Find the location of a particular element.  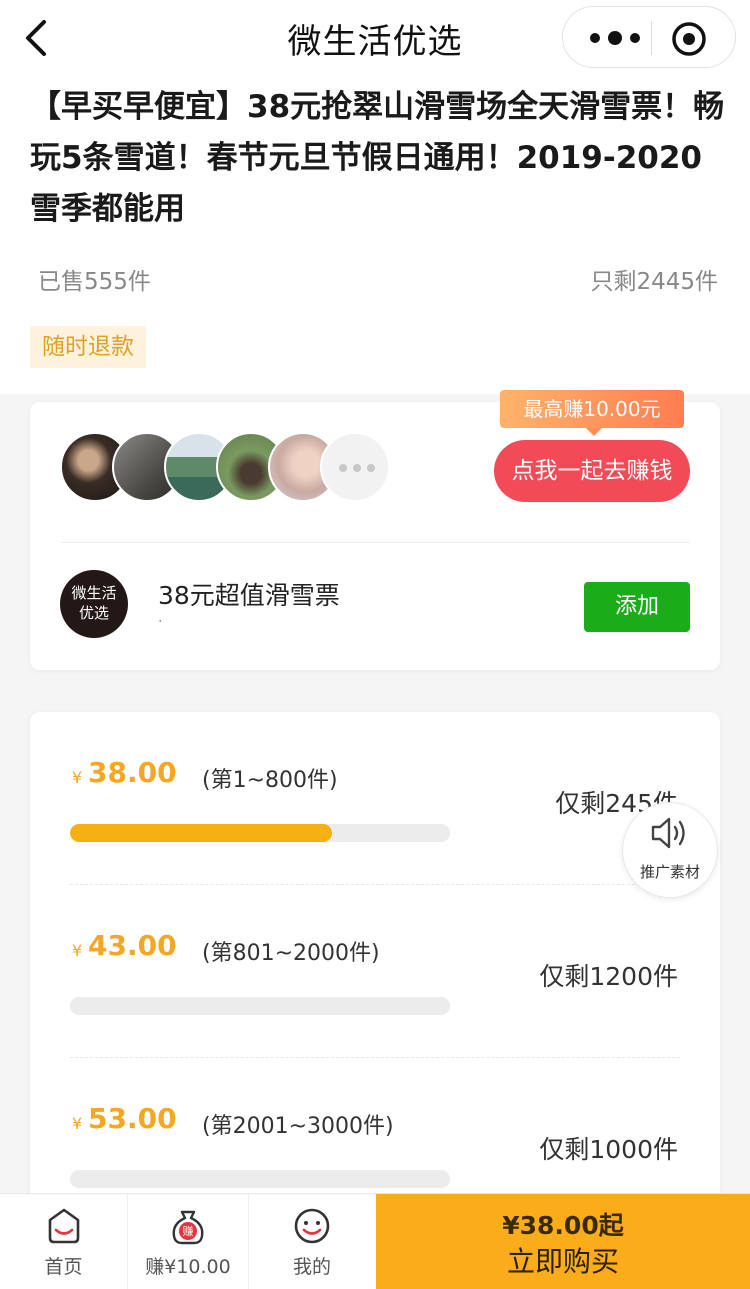

sold-count: 已售555件 is located at coordinates (94, 282).